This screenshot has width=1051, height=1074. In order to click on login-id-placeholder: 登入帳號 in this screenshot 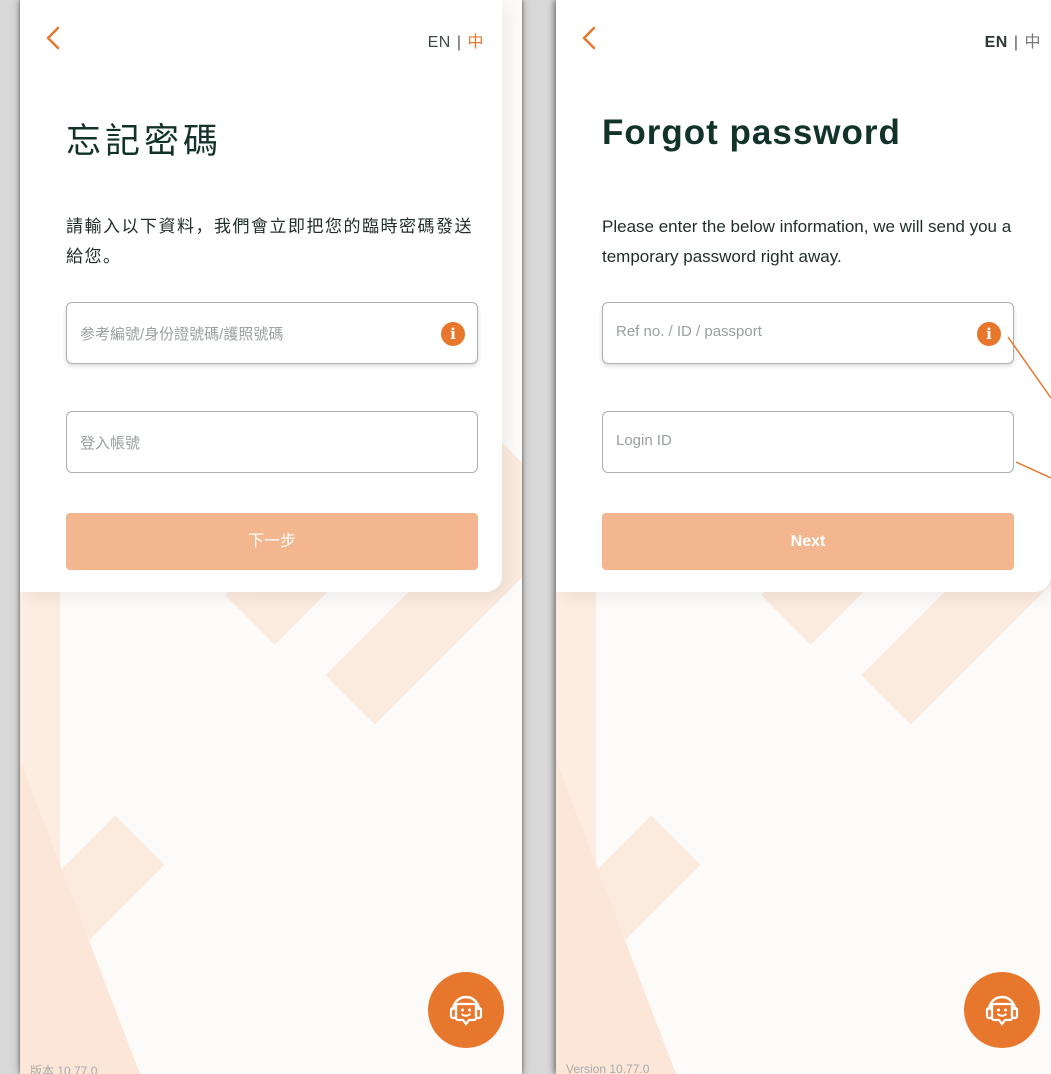, I will do `click(110, 443)`.